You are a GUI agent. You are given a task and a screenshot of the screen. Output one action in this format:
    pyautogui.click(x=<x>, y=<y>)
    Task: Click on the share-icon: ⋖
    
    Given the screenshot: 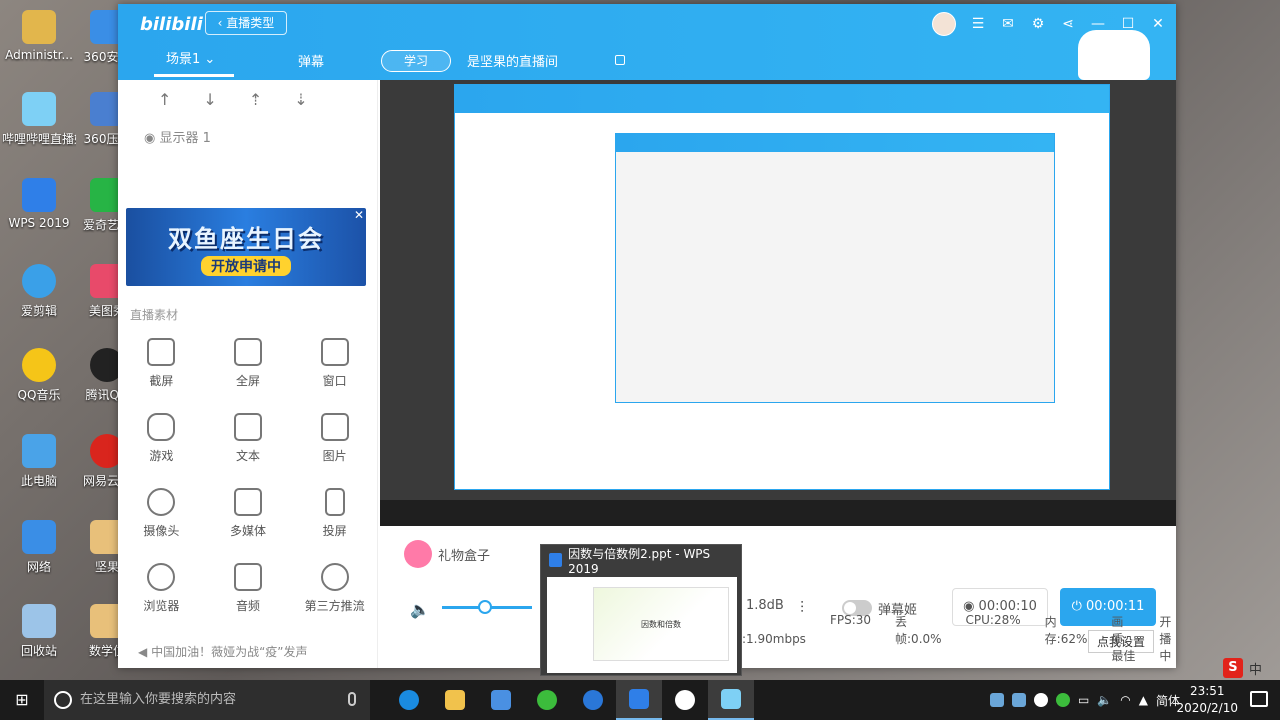 What is the action you would take?
    pyautogui.click(x=1068, y=24)
    